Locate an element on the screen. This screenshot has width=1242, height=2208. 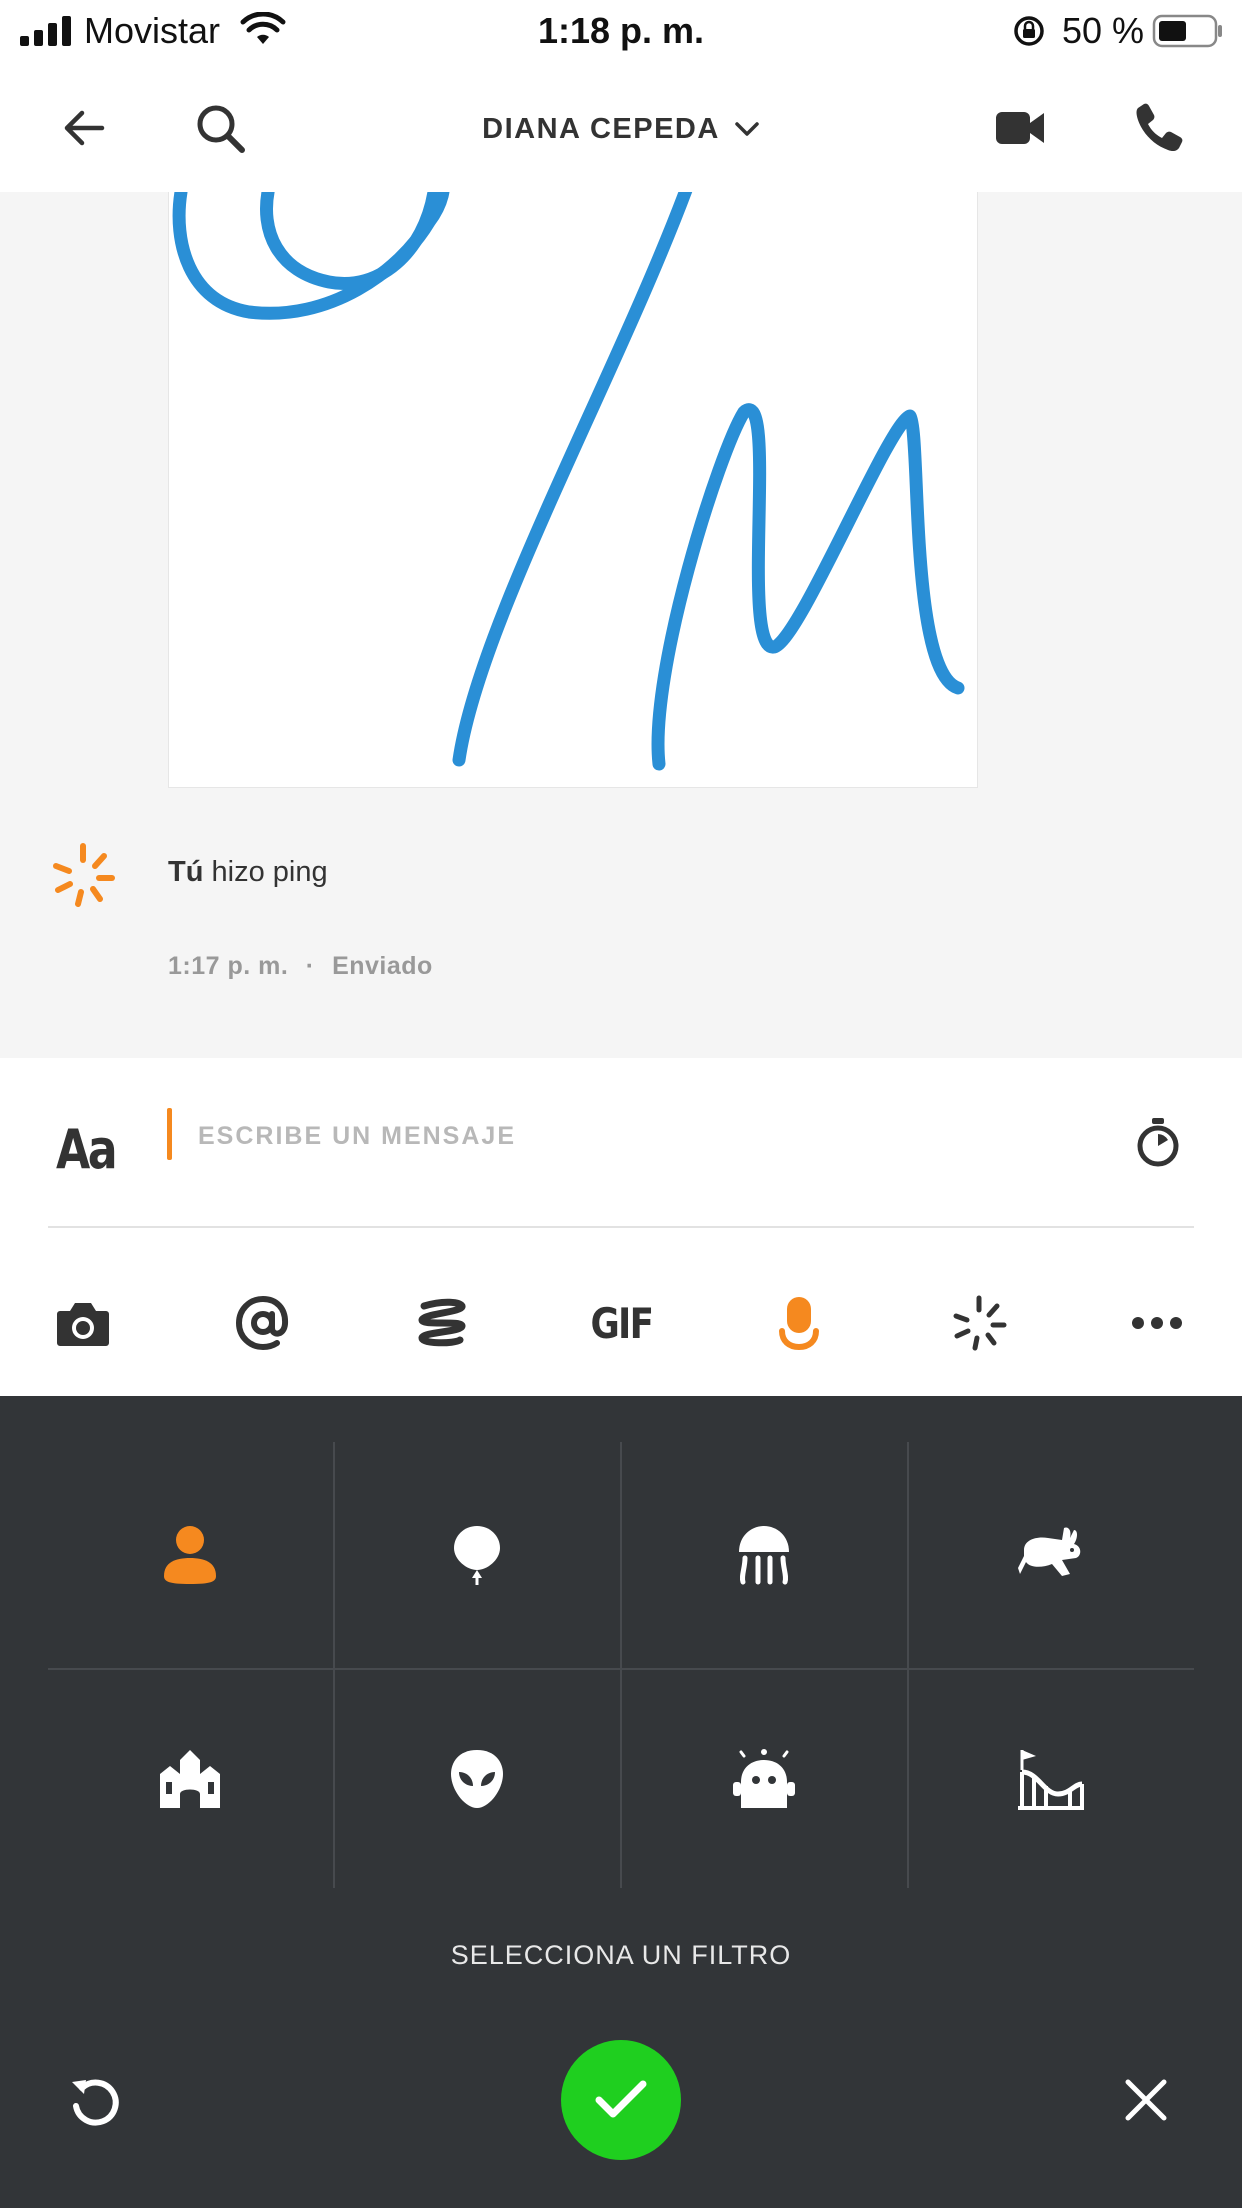
filter-jellyfish is located at coordinates (764, 1555).